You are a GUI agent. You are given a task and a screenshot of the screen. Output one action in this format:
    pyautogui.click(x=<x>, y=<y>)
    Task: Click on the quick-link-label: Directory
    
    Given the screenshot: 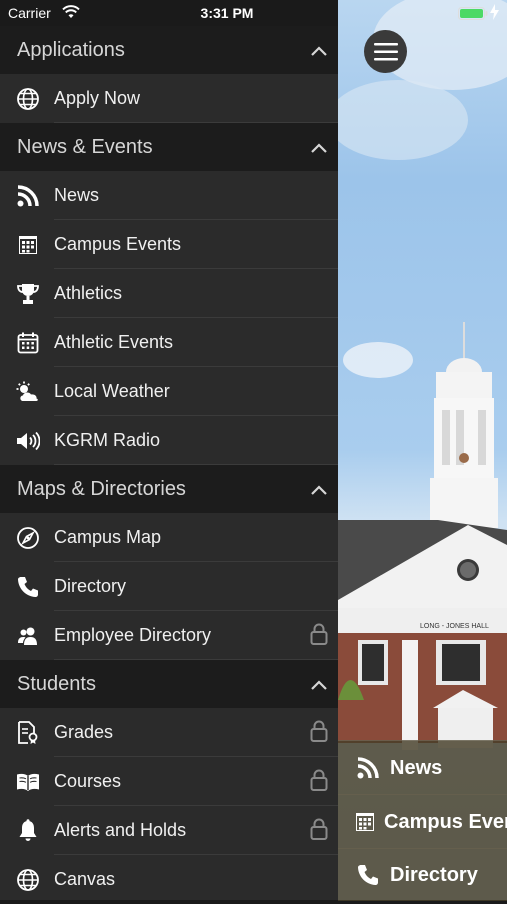 What is the action you would take?
    pyautogui.click(x=434, y=874)
    